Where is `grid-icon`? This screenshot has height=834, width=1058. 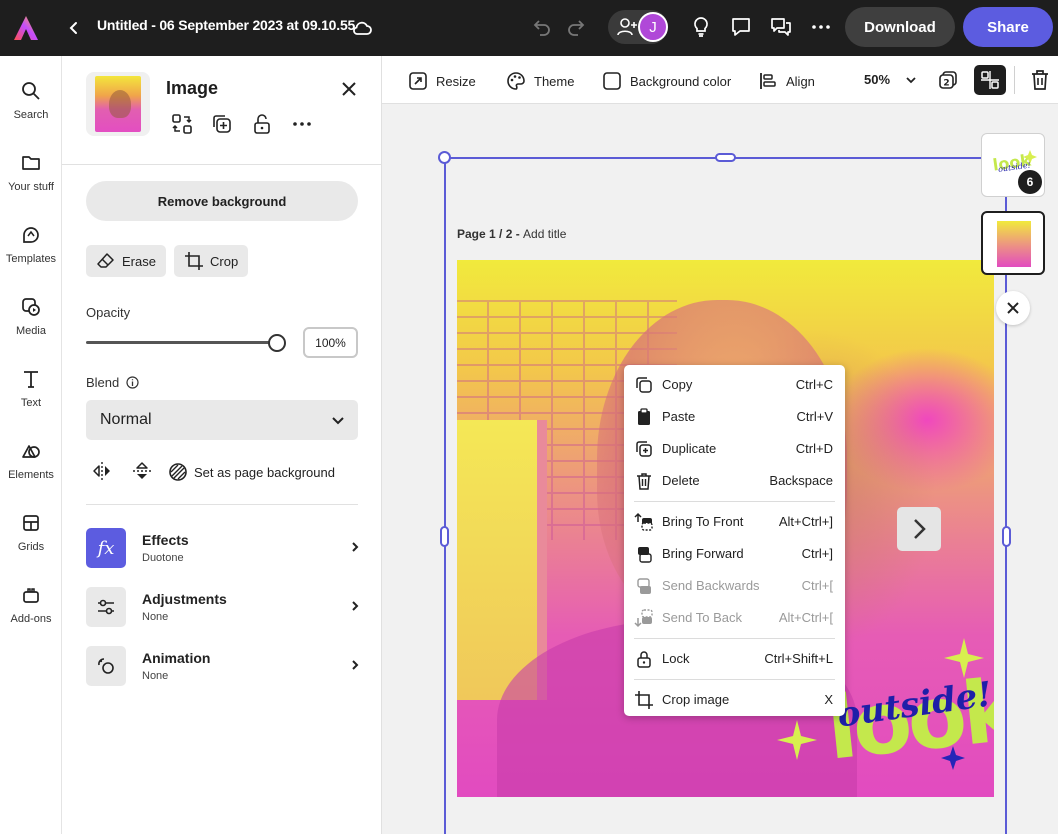
grid-icon is located at coordinates (31, 523).